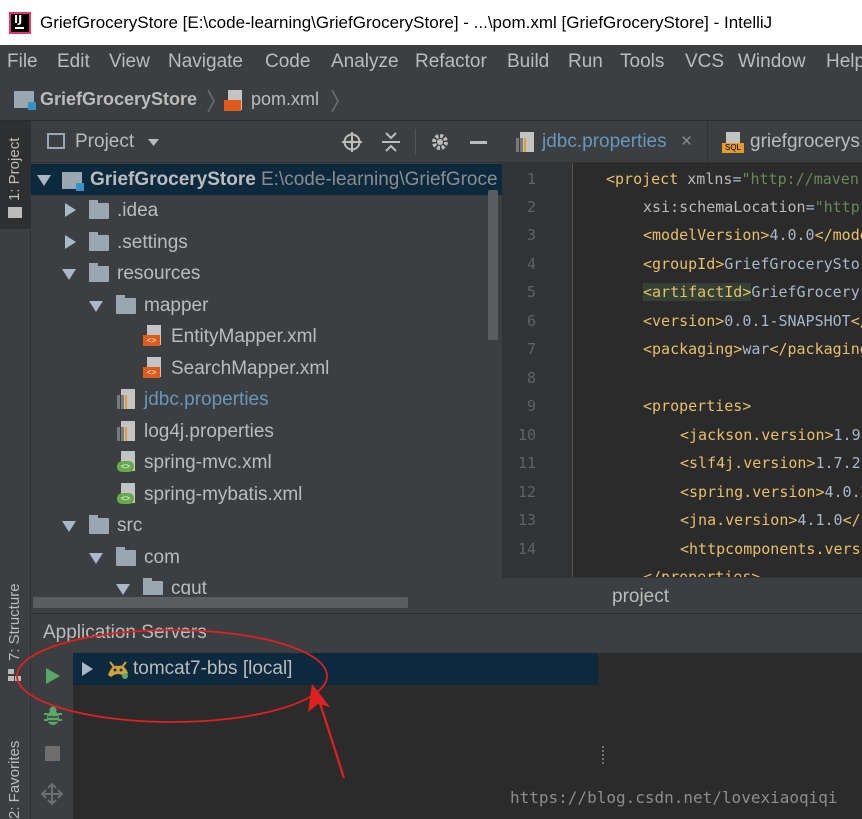 The width and height of the screenshot is (862, 819). Describe the element at coordinates (493, 265) in the screenshot. I see `project-tree-vertical-scrollbar` at that location.